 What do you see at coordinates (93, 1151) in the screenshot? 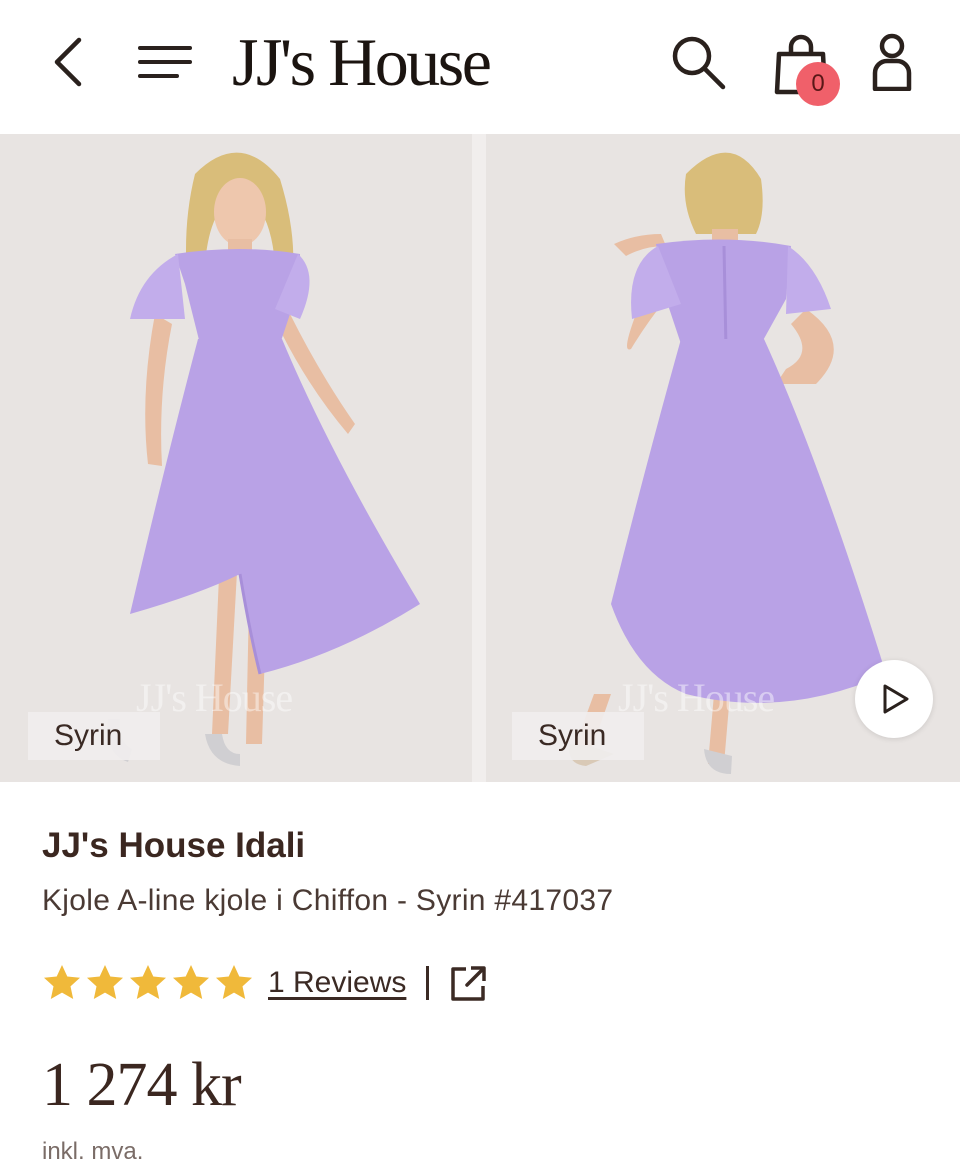
I see `tax-note: inkl. mva.` at bounding box center [93, 1151].